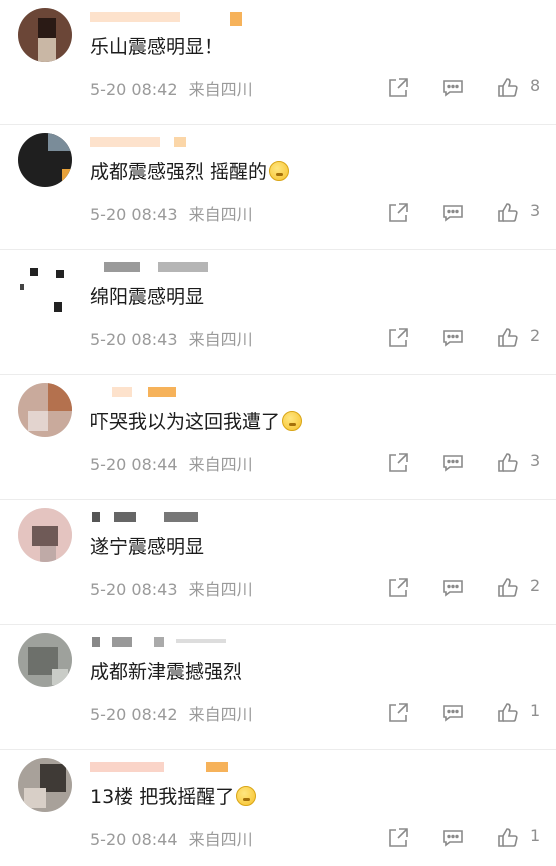 This screenshot has width=556, height=866. Describe the element at coordinates (278, 808) in the screenshot. I see `comment-item: 13楼 把我摇醒了 5-20 08:44 来自四川 1` at that location.